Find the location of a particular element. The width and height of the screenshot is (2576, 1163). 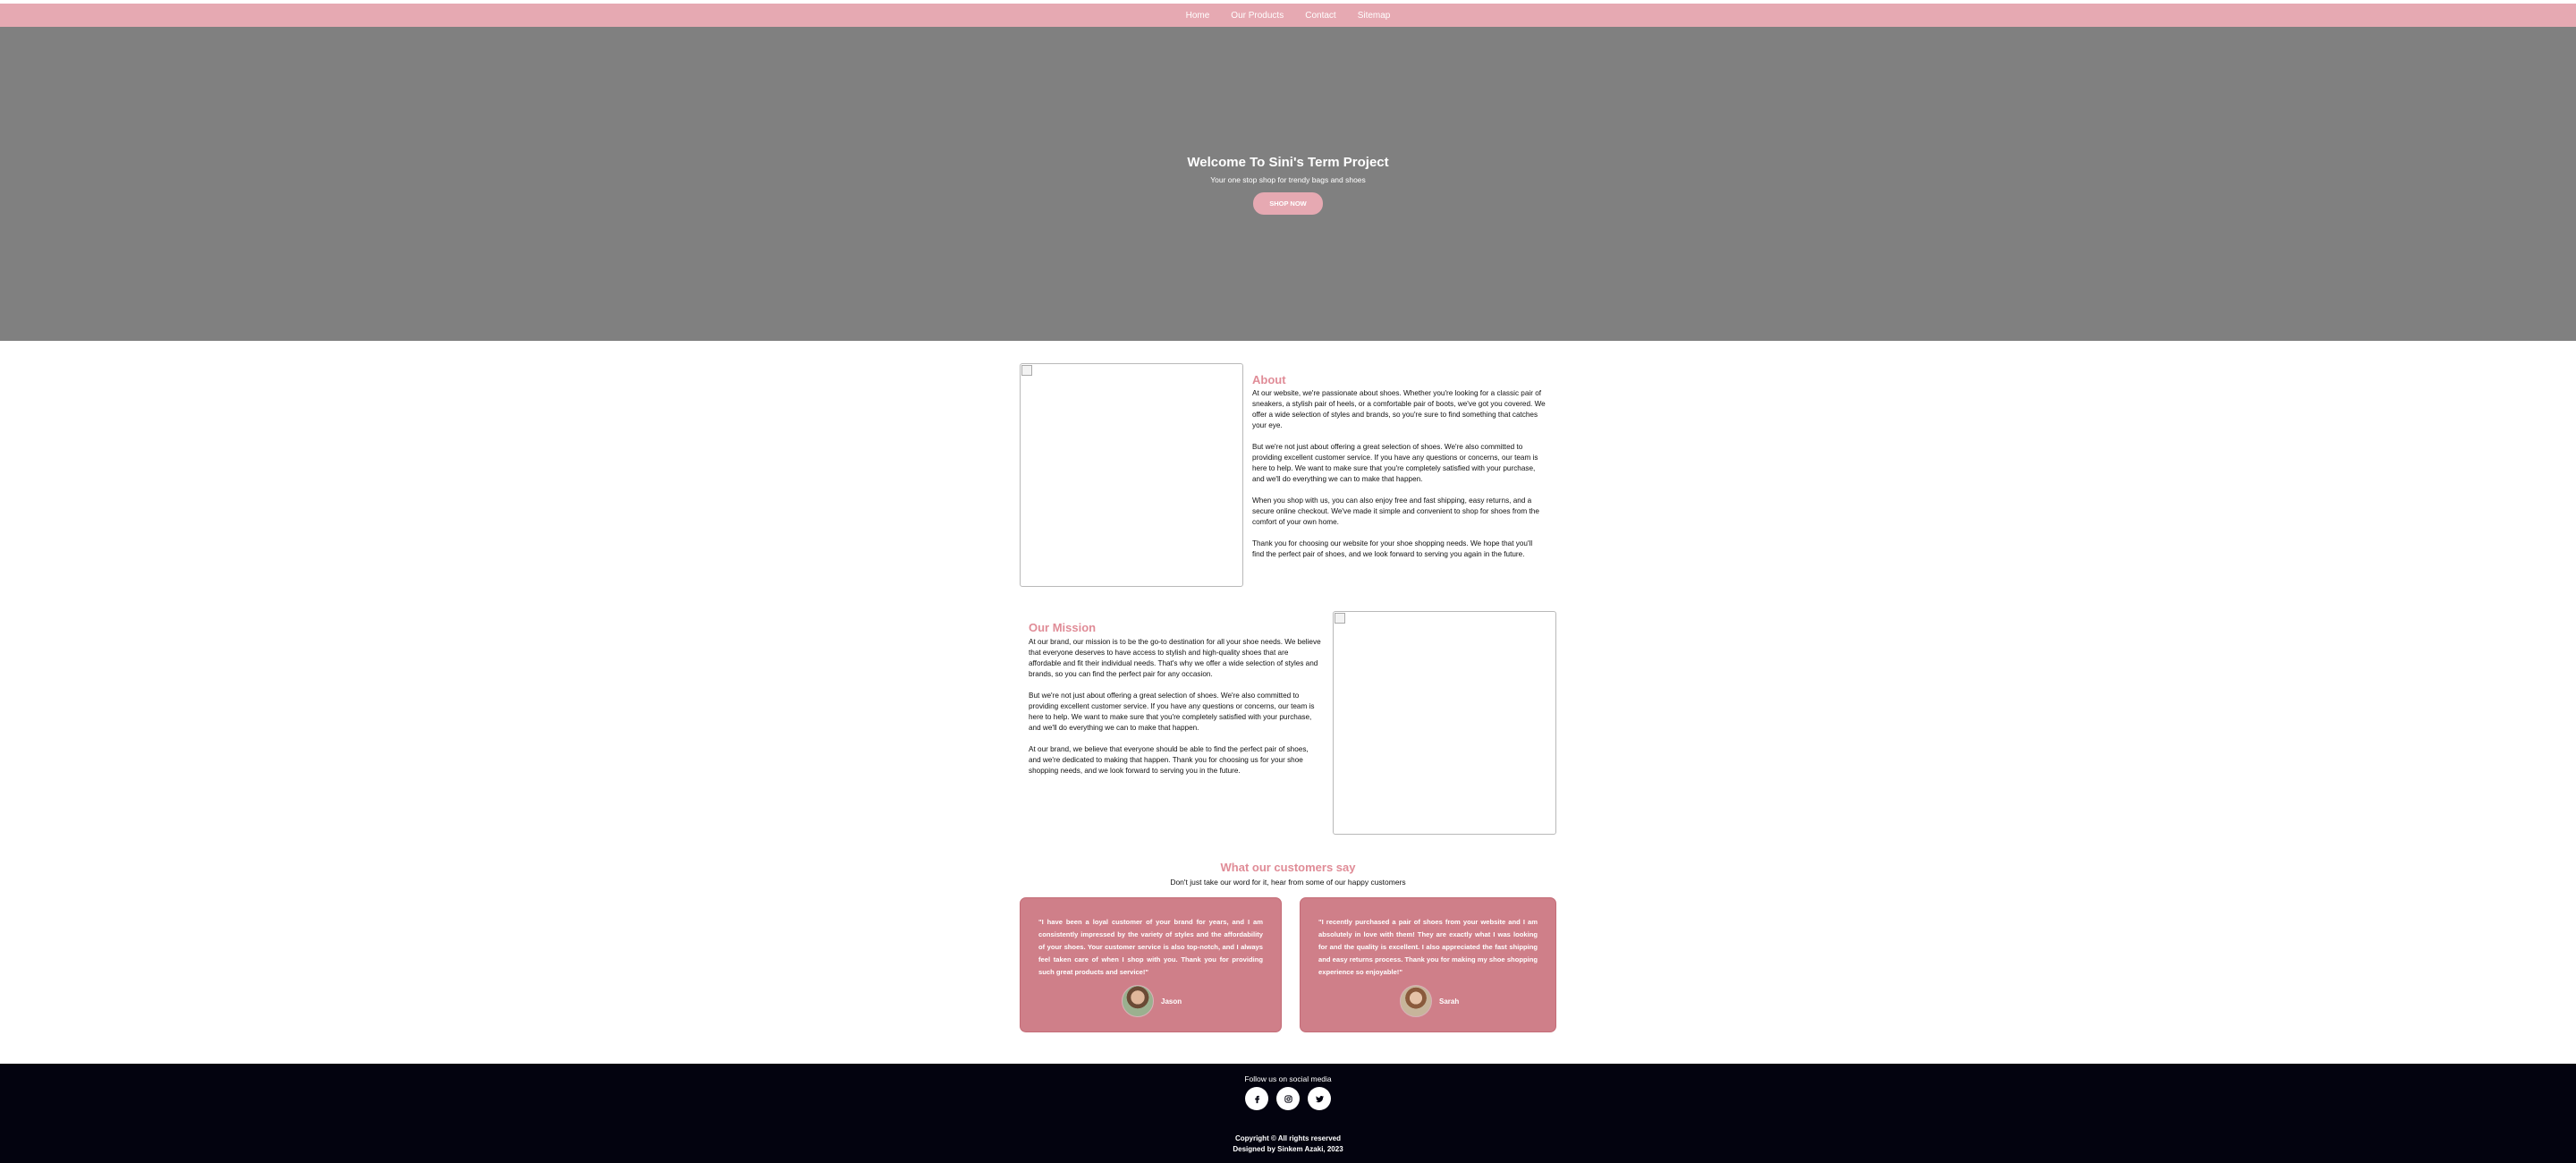

nav-link-our-products: Our Products is located at coordinates (1257, 16).